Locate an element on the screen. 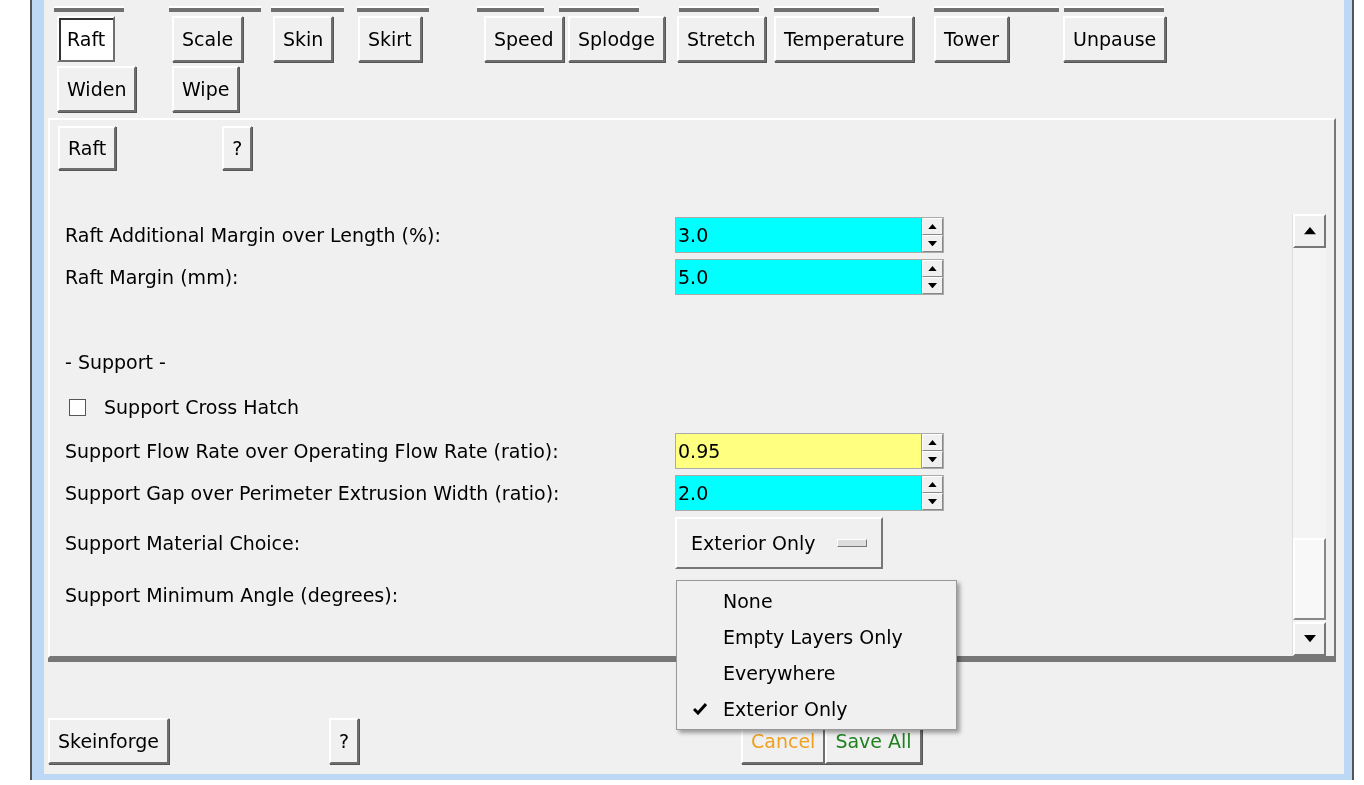 The height and width of the screenshot is (785, 1364). scrollbar is located at coordinates (1309, 435).